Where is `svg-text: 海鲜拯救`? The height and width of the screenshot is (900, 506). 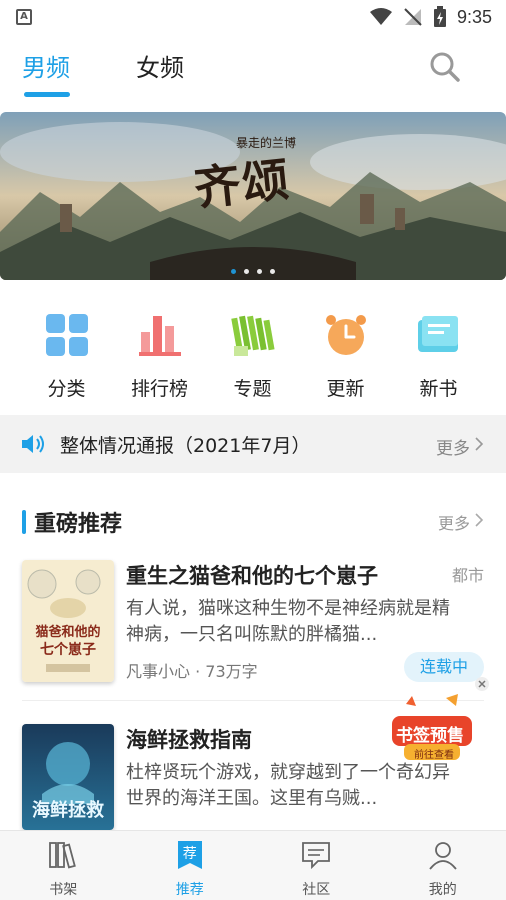
svg-text: 海鲜拯救 is located at coordinates (68, 810).